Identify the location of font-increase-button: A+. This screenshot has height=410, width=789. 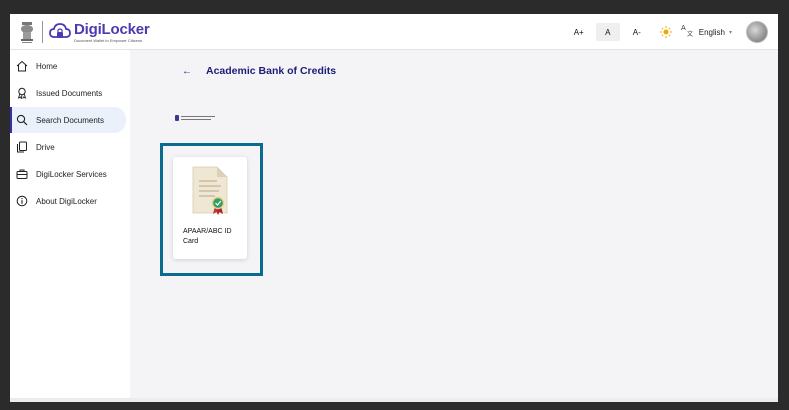
(579, 32).